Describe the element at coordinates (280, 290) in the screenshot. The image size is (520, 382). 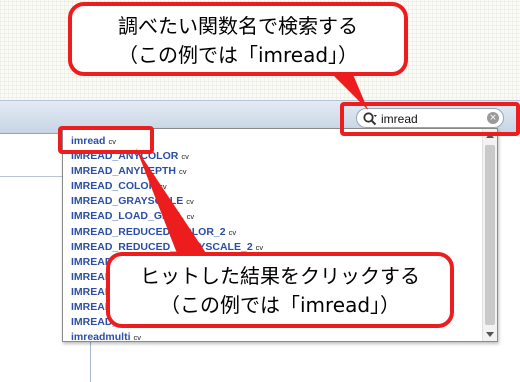
I see `callout-click-instruction: ヒットした結果をクリックする （この例では「imread」）` at that location.